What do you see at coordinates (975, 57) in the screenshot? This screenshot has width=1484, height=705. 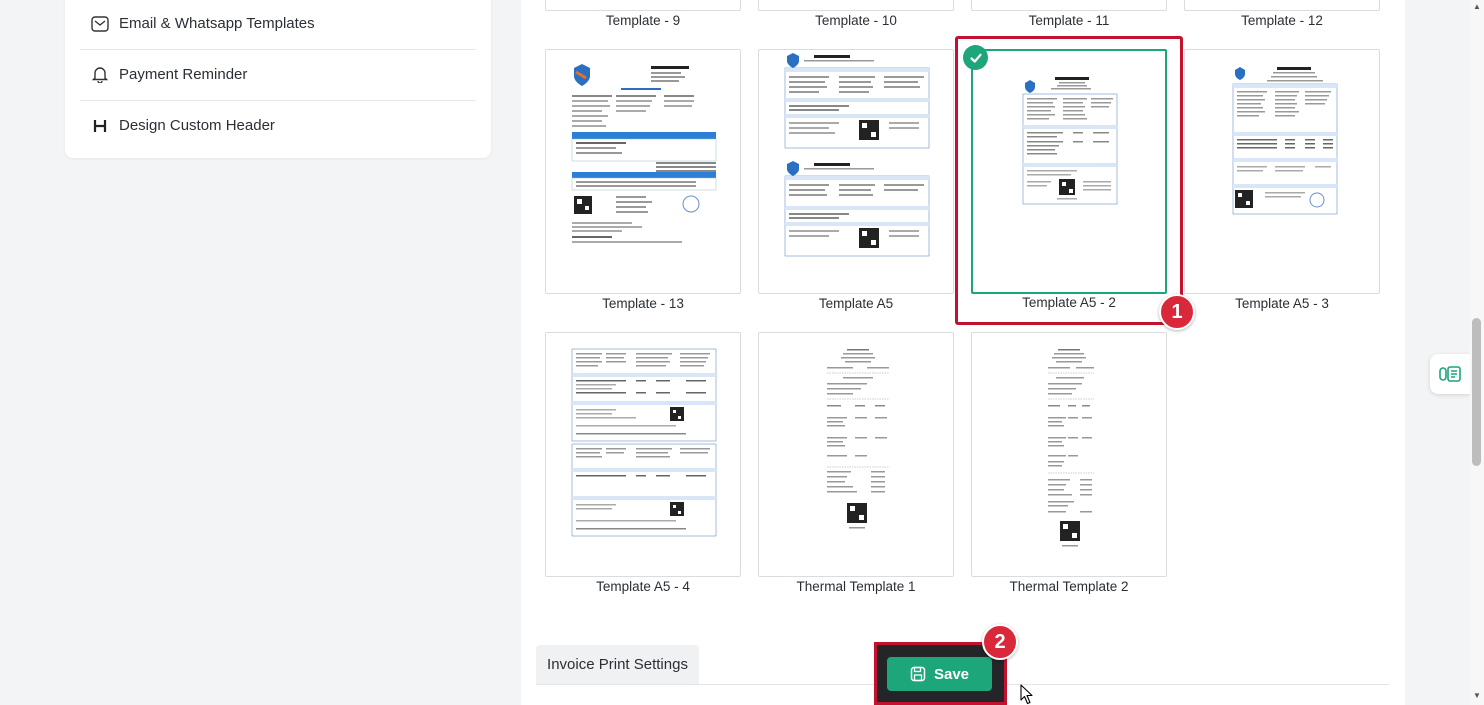 I see `selected-check-icon` at bounding box center [975, 57].